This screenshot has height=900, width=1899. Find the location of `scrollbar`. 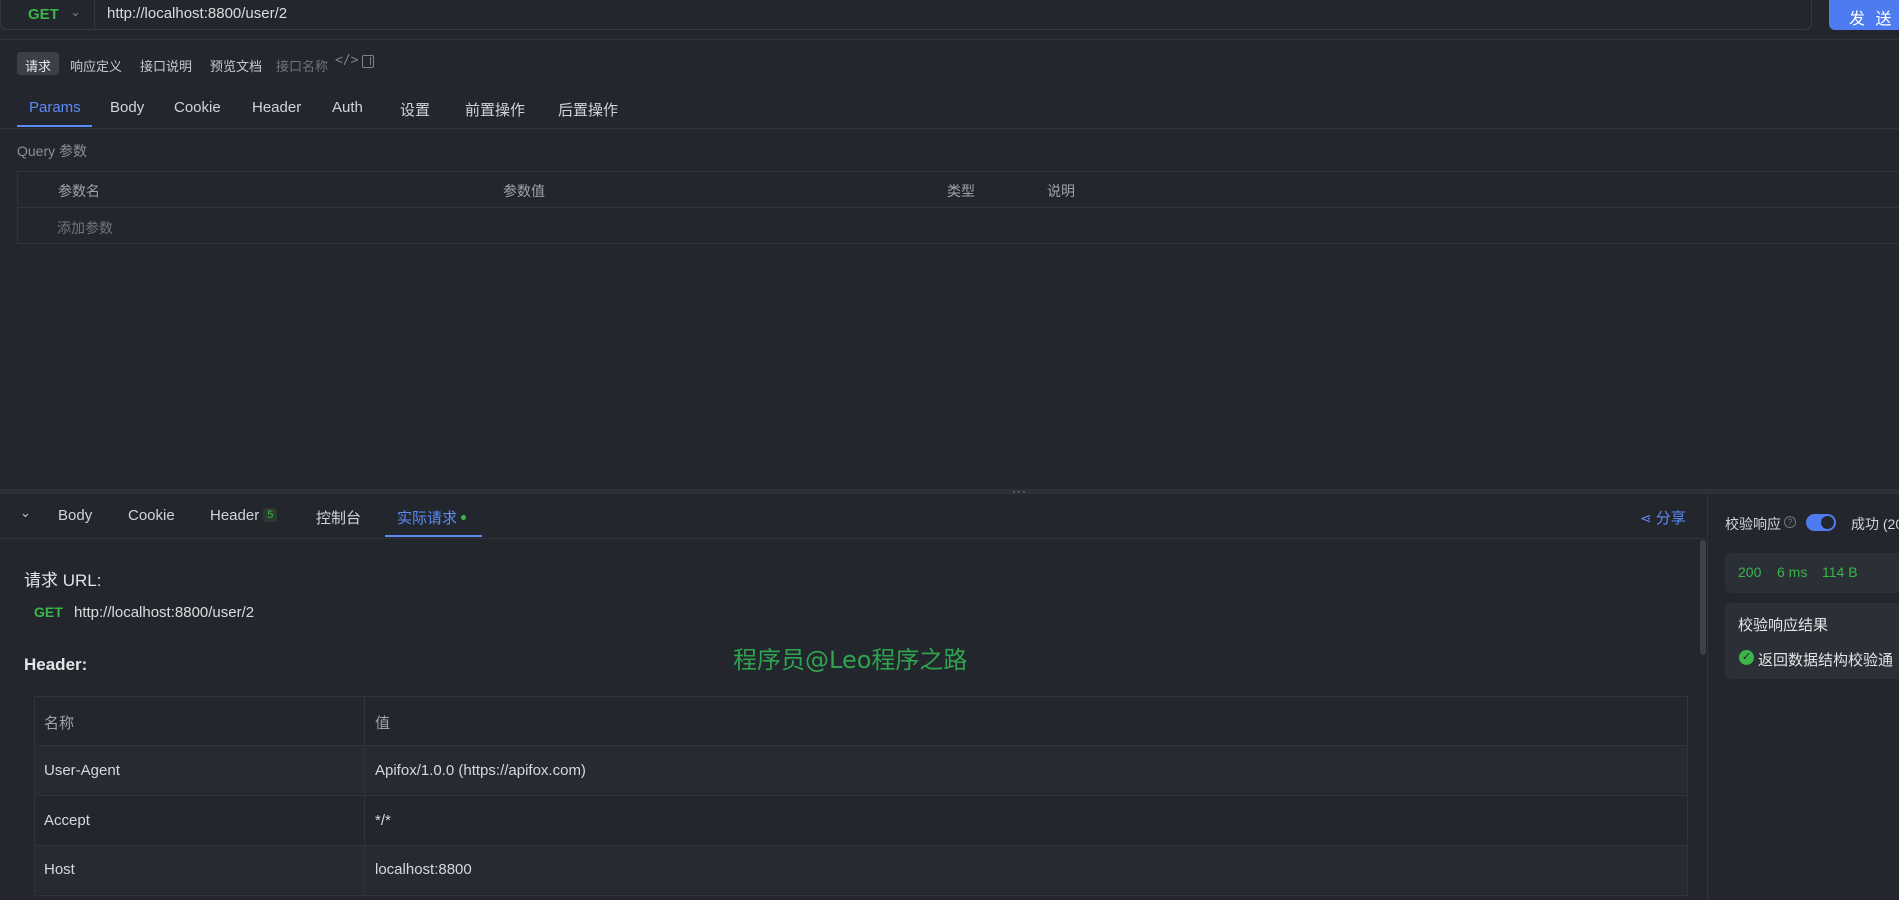

scrollbar is located at coordinates (1703, 597).